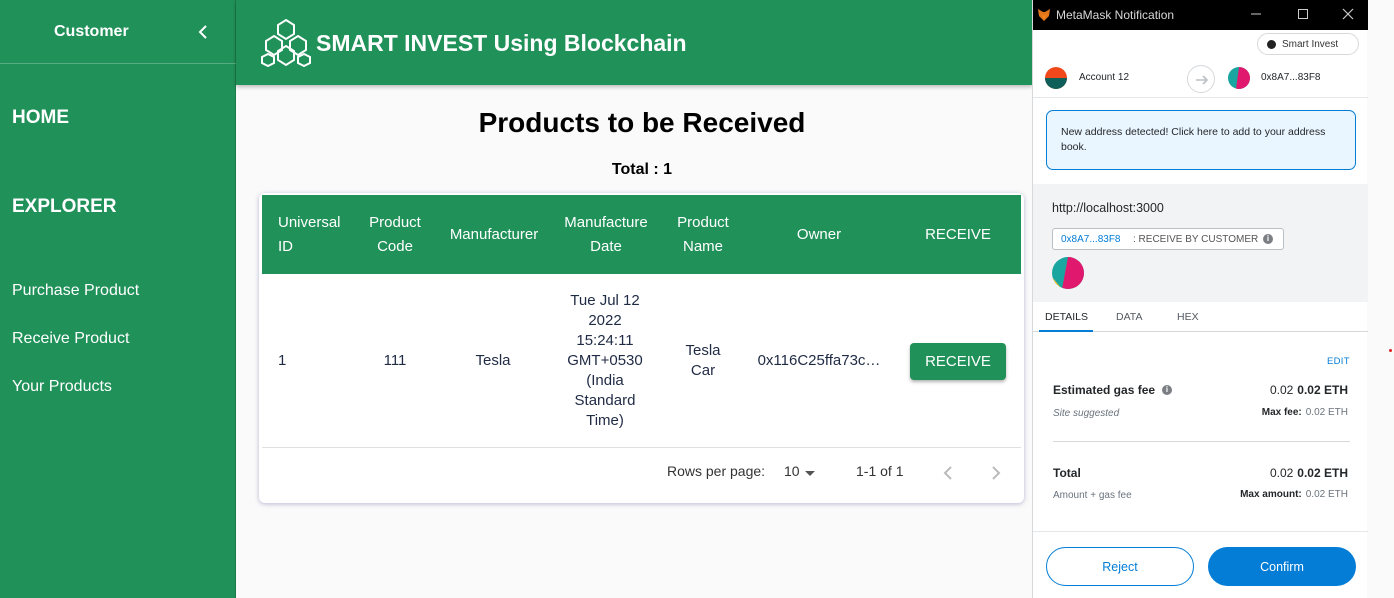 The width and height of the screenshot is (1394, 598). I want to click on col-product-code: Product Code, so click(395, 234).